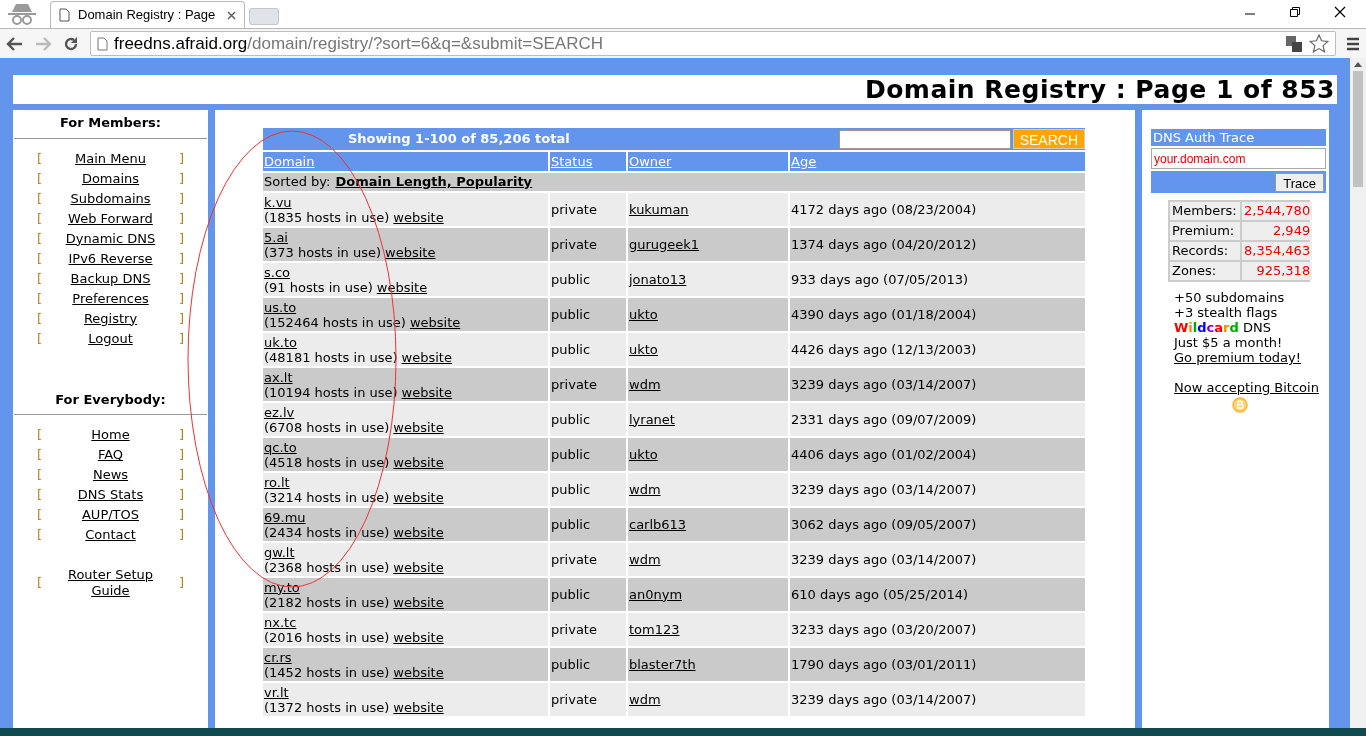  I want to click on promo-text: +50 subdomains, so click(1230, 297).